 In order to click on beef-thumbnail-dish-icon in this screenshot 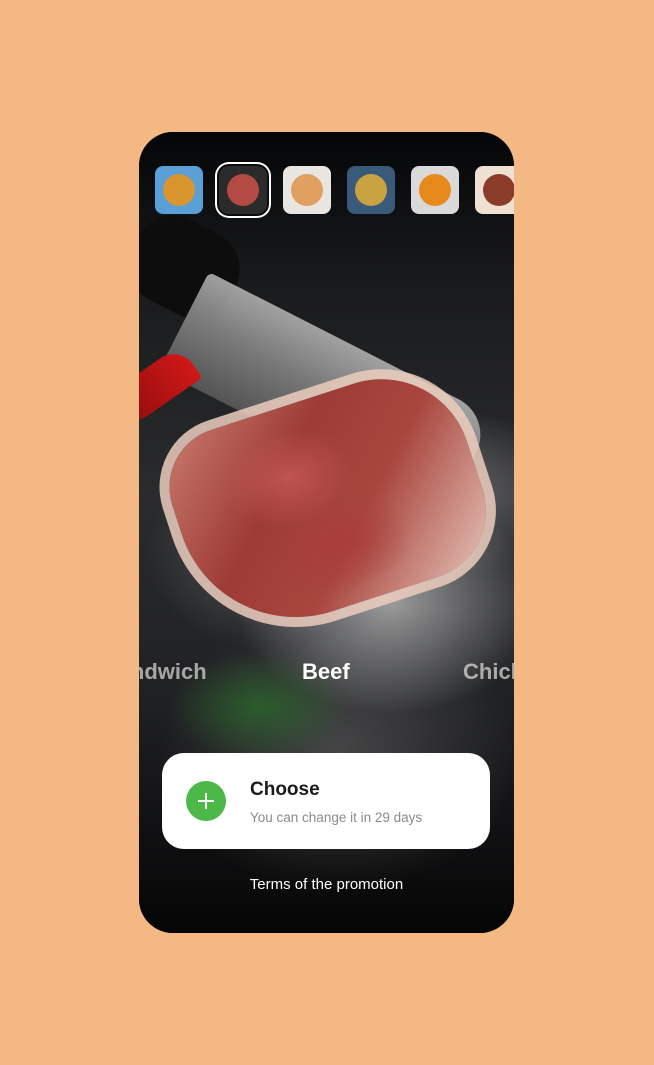, I will do `click(243, 190)`.